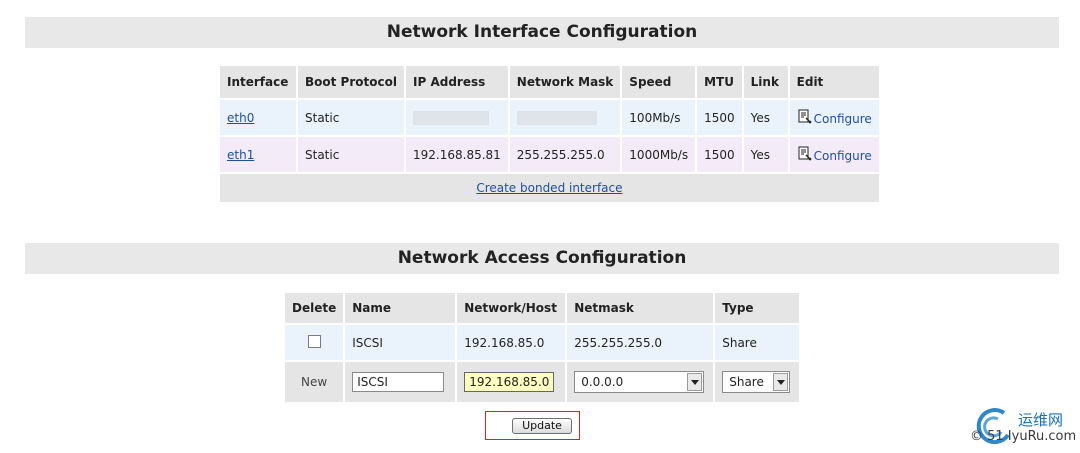  What do you see at coordinates (258, 154) in the screenshot?
I see `interface-cell: eth1` at bounding box center [258, 154].